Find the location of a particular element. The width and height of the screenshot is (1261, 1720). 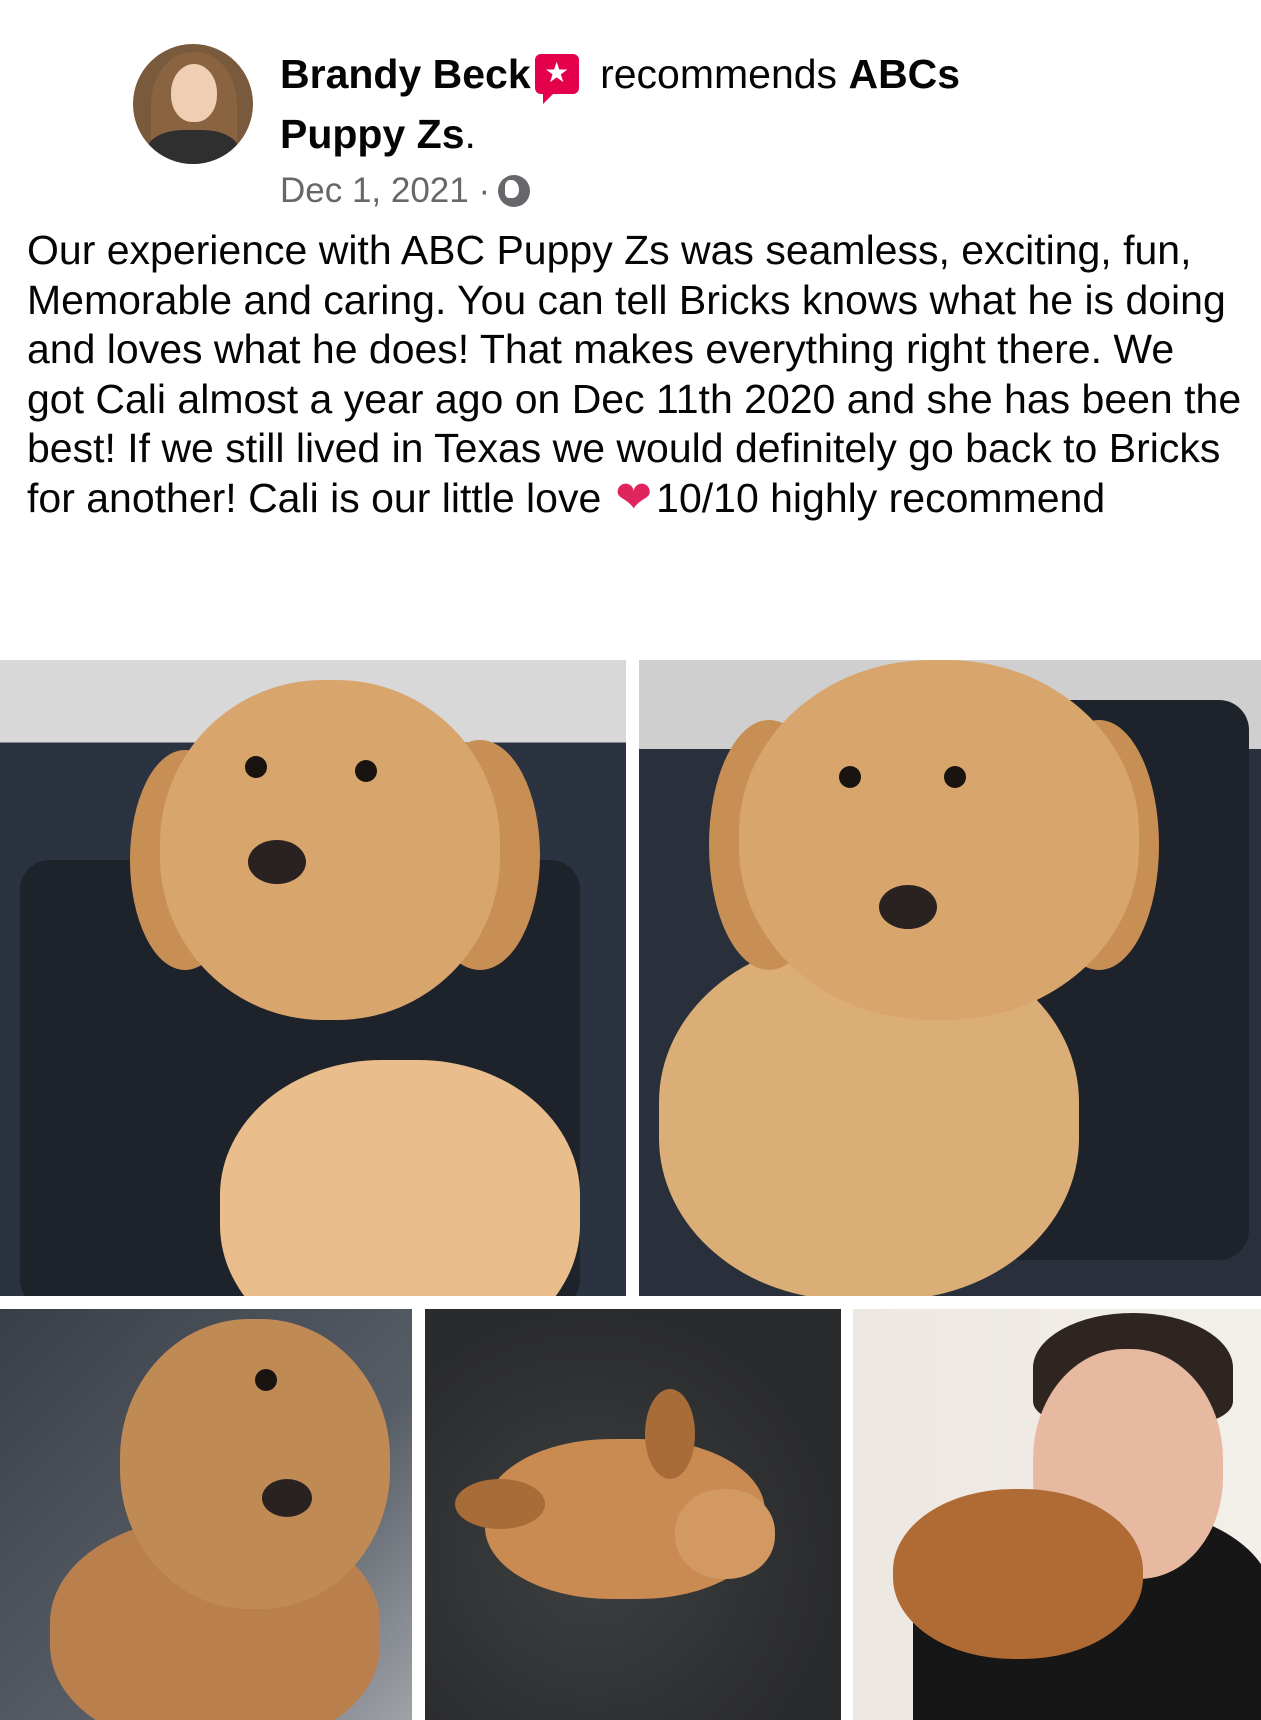

business-name-part1: ABCs is located at coordinates (904, 74).